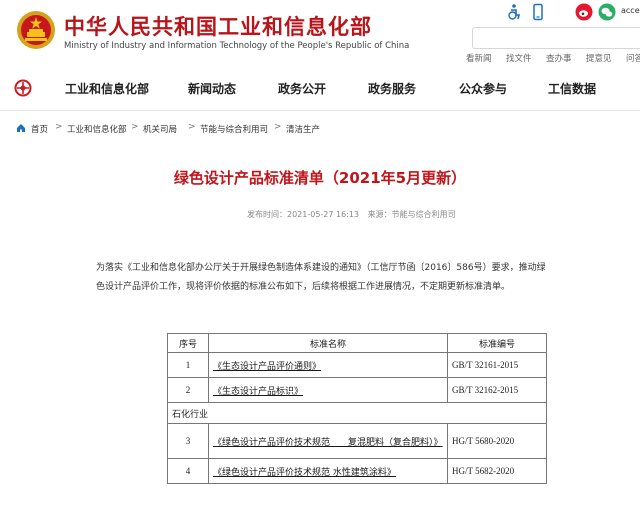  What do you see at coordinates (572, 88) in the screenshot?
I see `nav-item-data: 工信数据` at bounding box center [572, 88].